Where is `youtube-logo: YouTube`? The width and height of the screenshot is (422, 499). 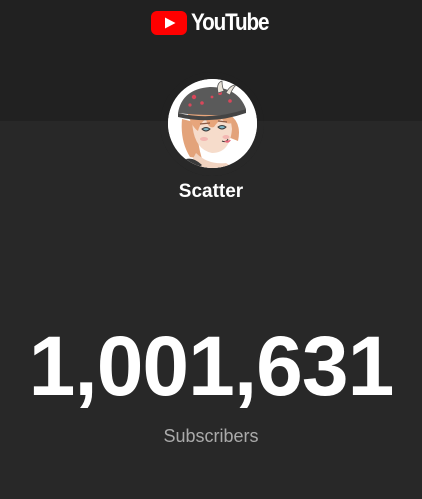 youtube-logo: YouTube is located at coordinates (211, 23).